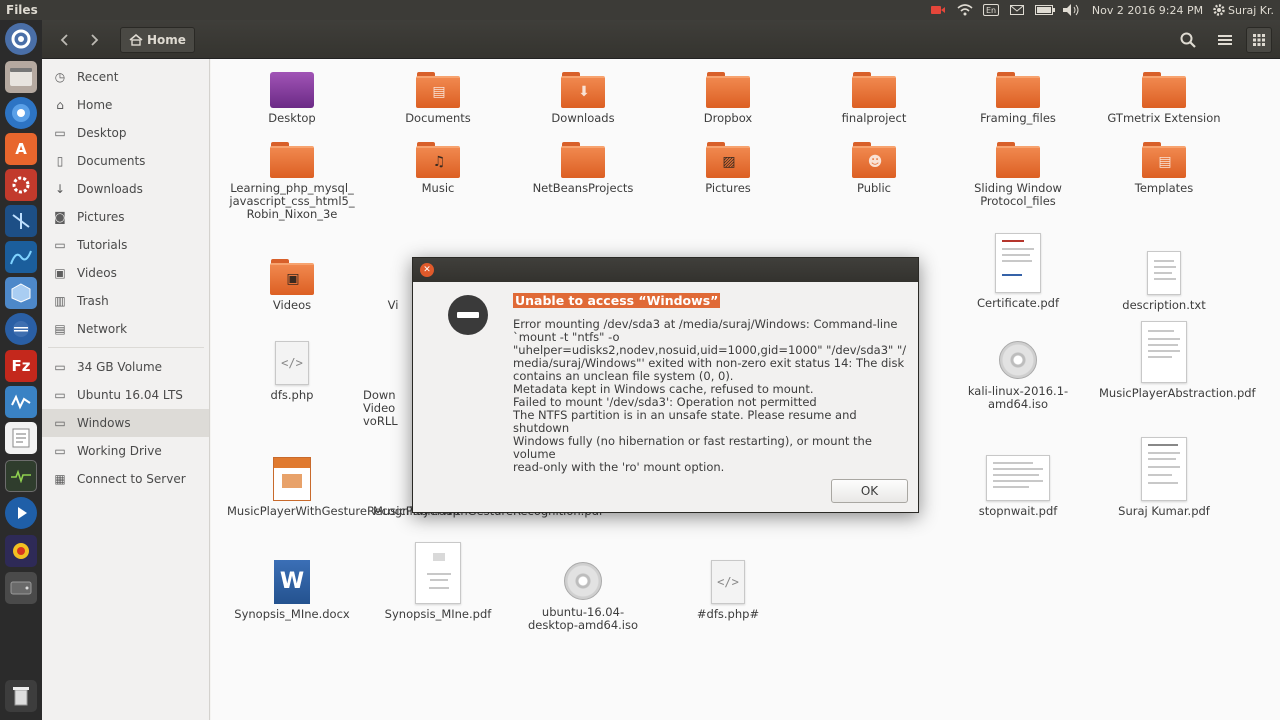  Describe the element at coordinates (21, 221) in the screenshot. I see `netbeans-icon` at that location.